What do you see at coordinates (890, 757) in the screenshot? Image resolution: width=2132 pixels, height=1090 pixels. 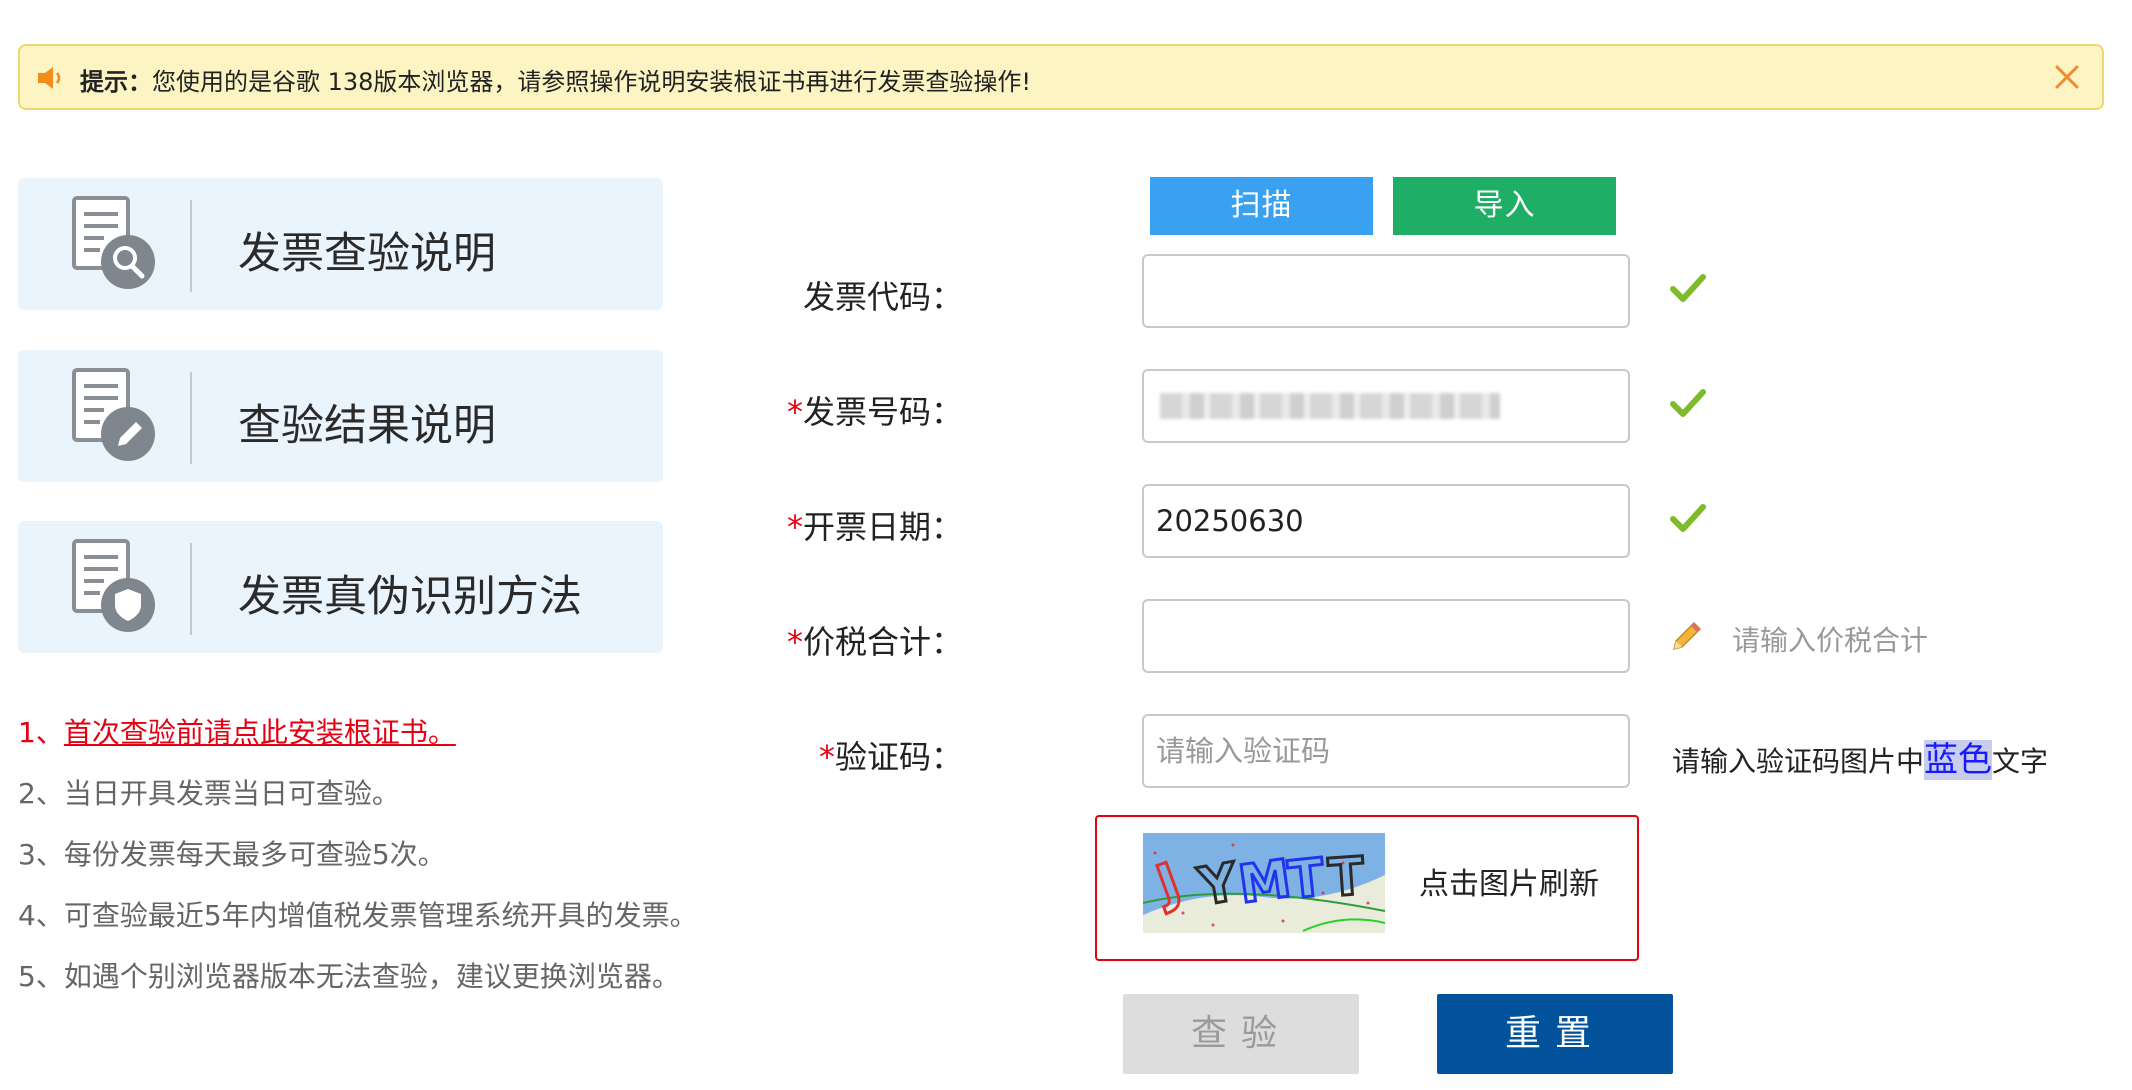 I see `captcha-label: *验证码：` at bounding box center [890, 757].